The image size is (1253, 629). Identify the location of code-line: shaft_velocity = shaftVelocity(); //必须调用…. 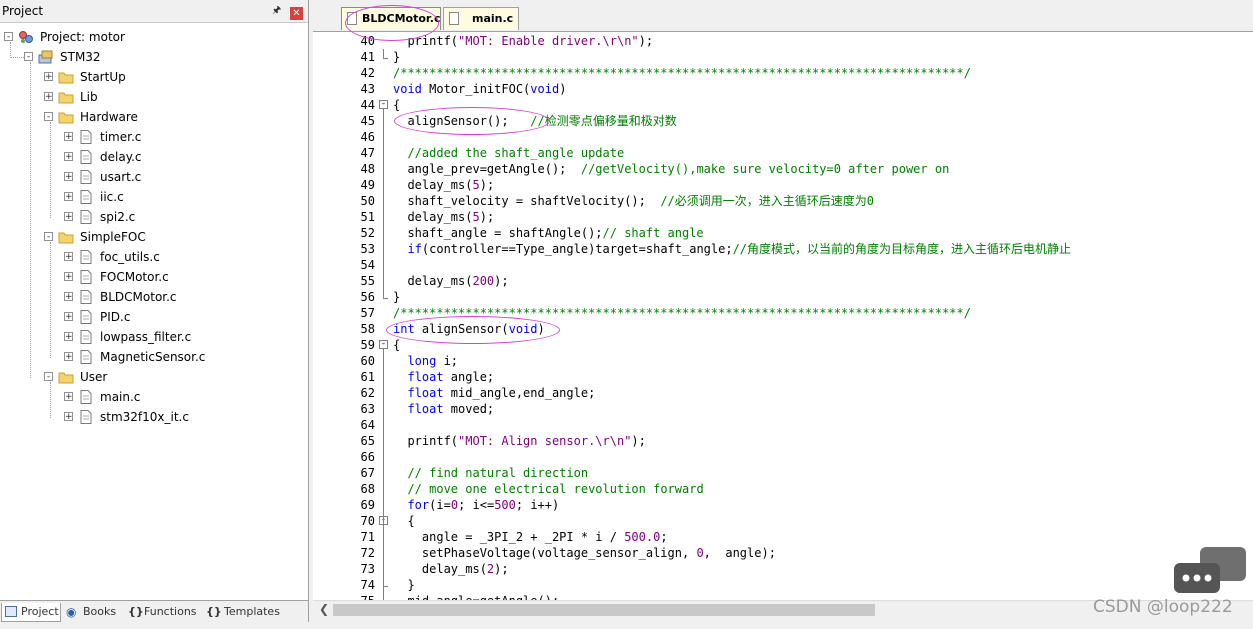
(633, 201).